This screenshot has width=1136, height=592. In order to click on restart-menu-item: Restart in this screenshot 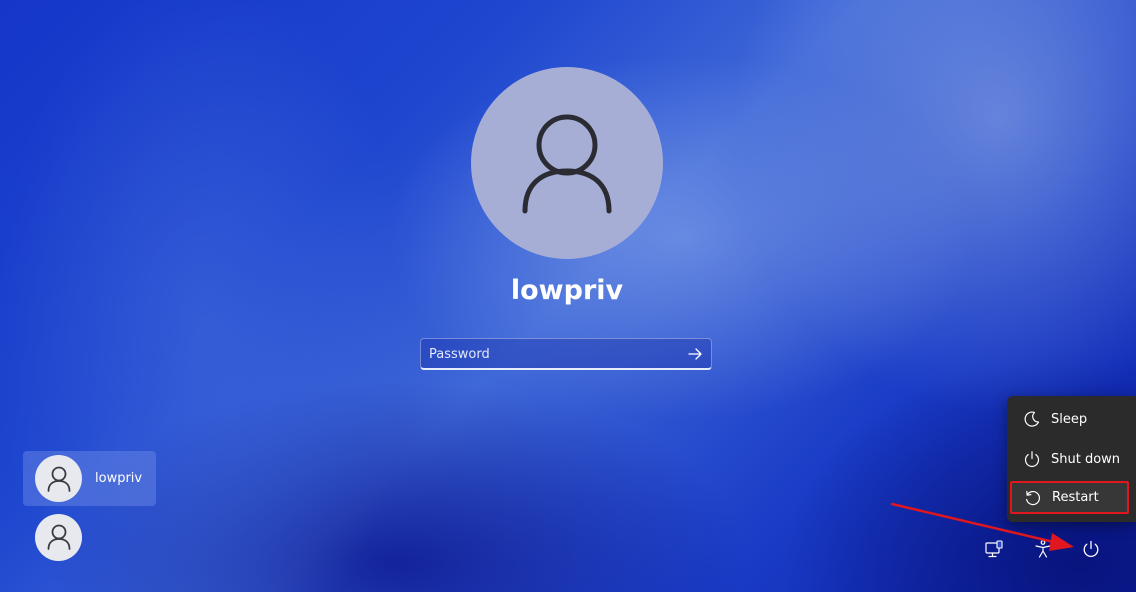, I will do `click(1069, 497)`.